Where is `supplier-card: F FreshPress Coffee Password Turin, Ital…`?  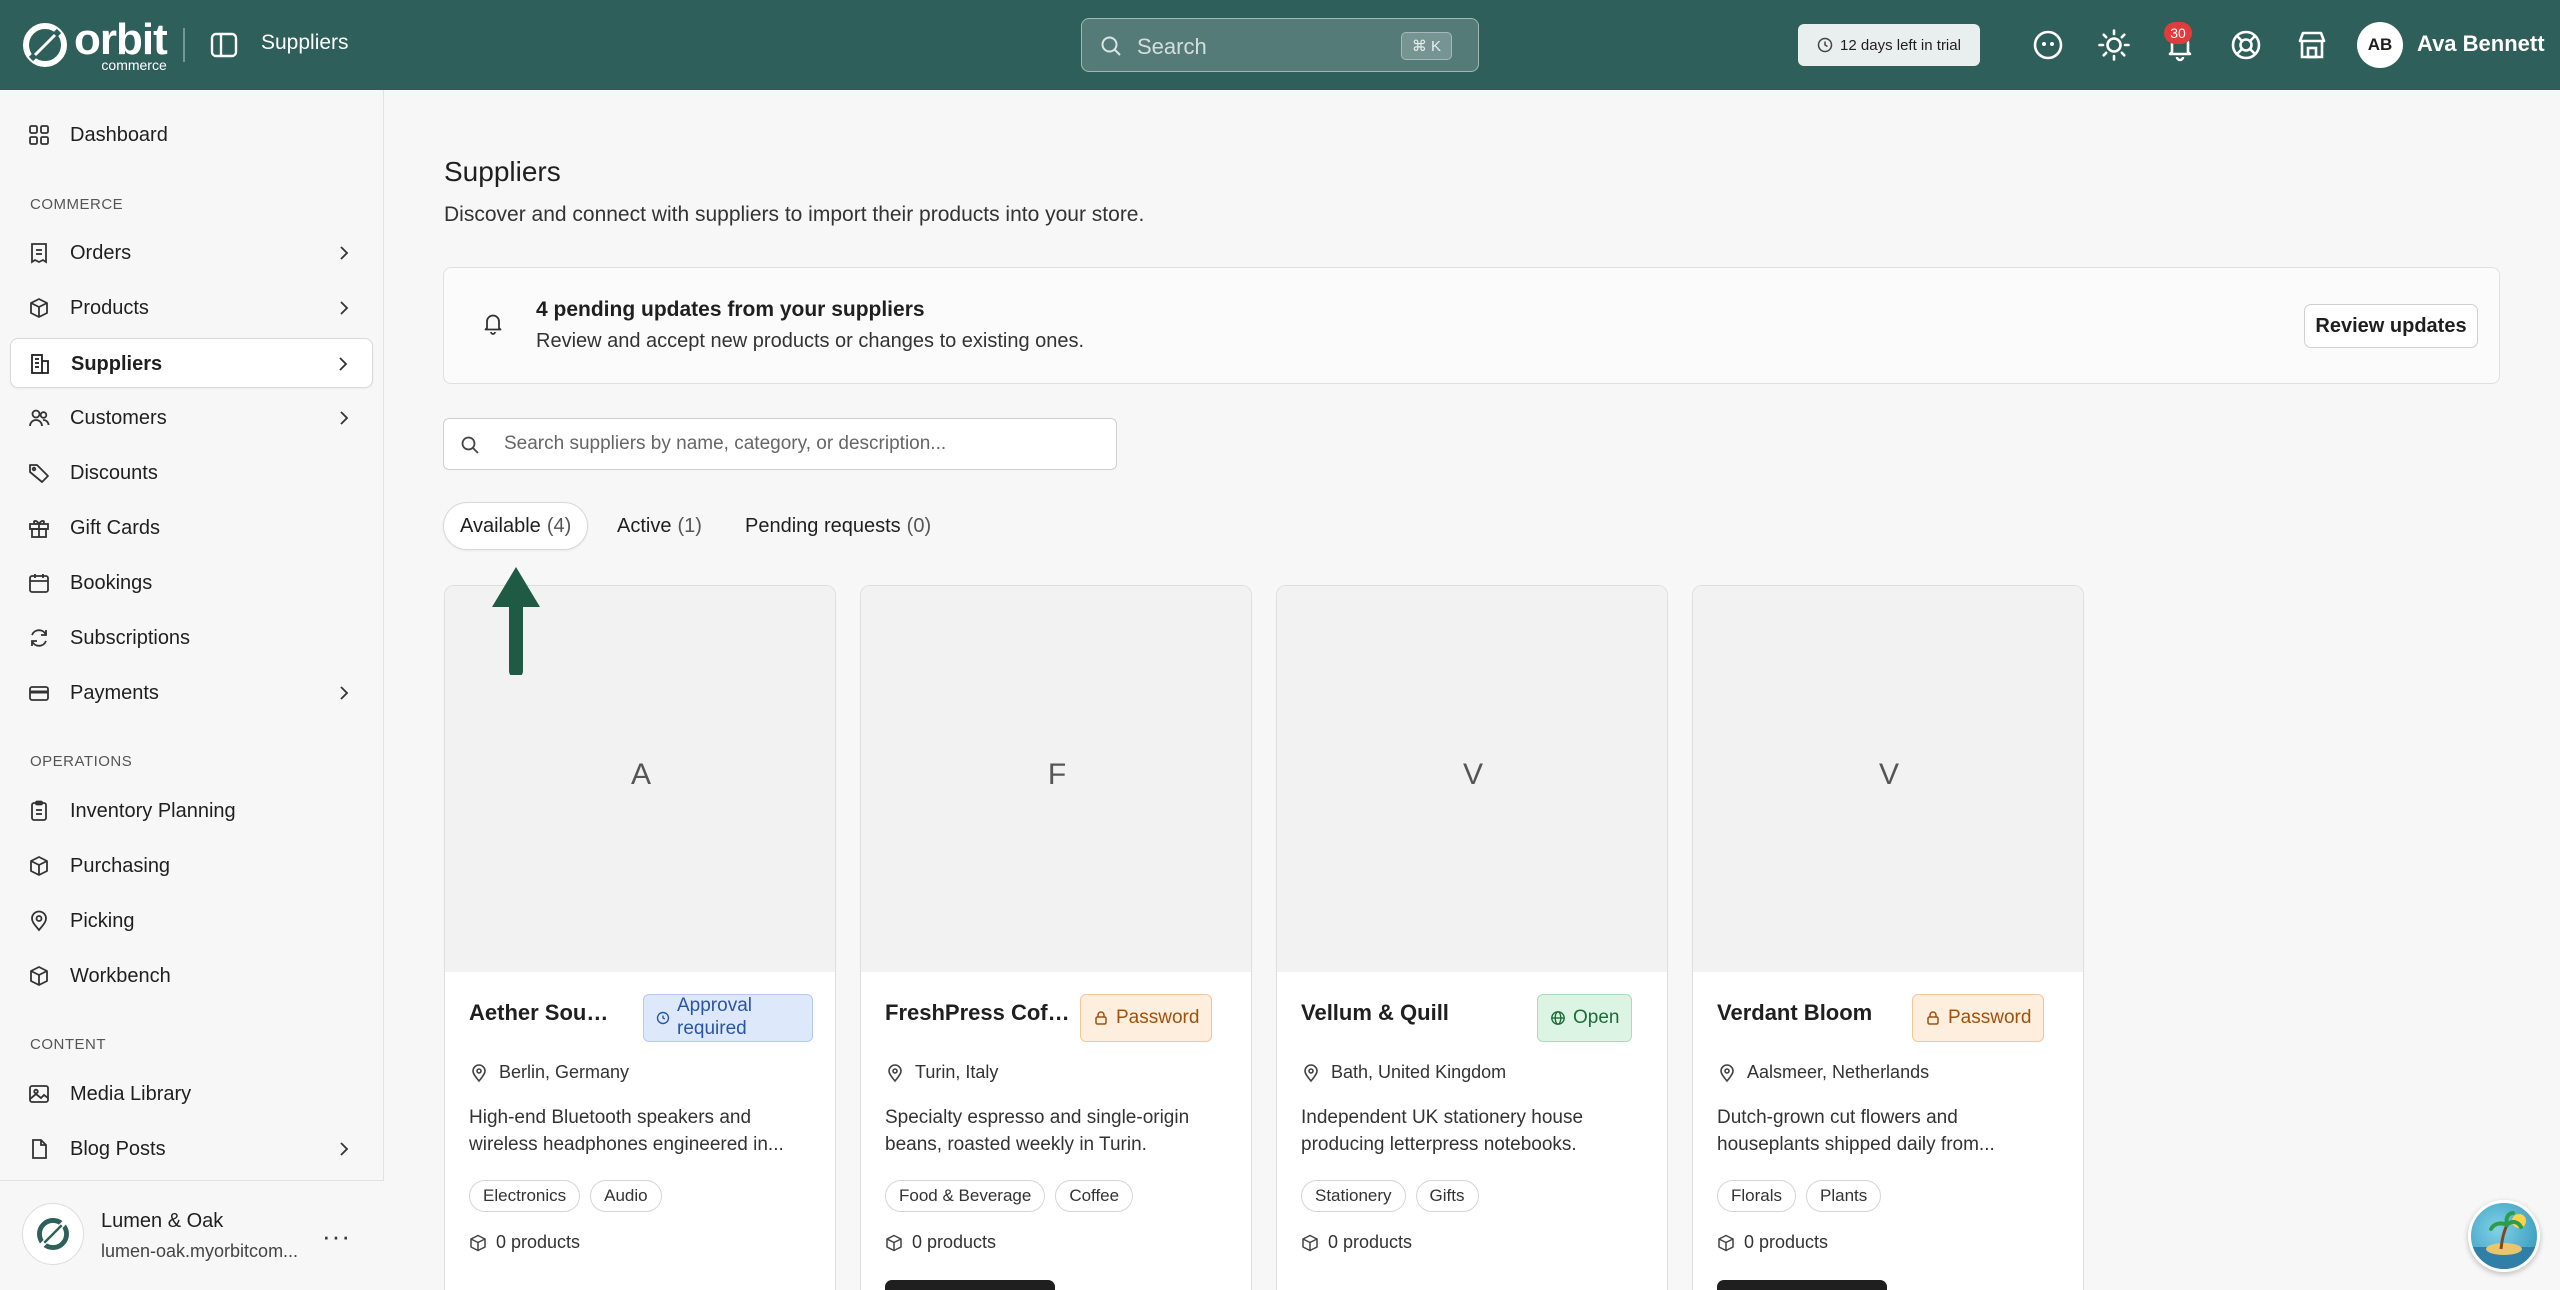 supplier-card: F FreshPress Coffee Password Turin, Ital… is located at coordinates (1056, 937).